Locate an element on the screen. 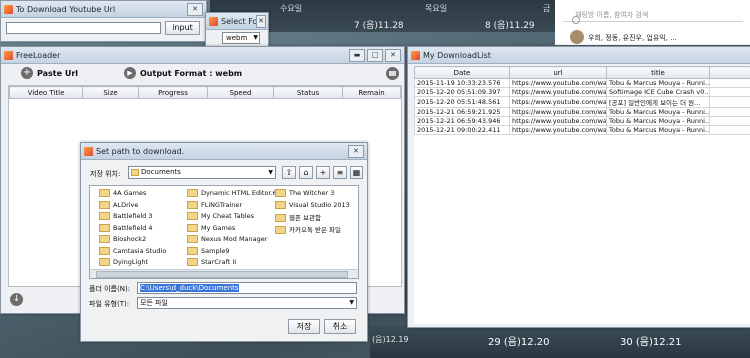 This screenshot has height=358, width=750. column-extra is located at coordinates (729, 72).